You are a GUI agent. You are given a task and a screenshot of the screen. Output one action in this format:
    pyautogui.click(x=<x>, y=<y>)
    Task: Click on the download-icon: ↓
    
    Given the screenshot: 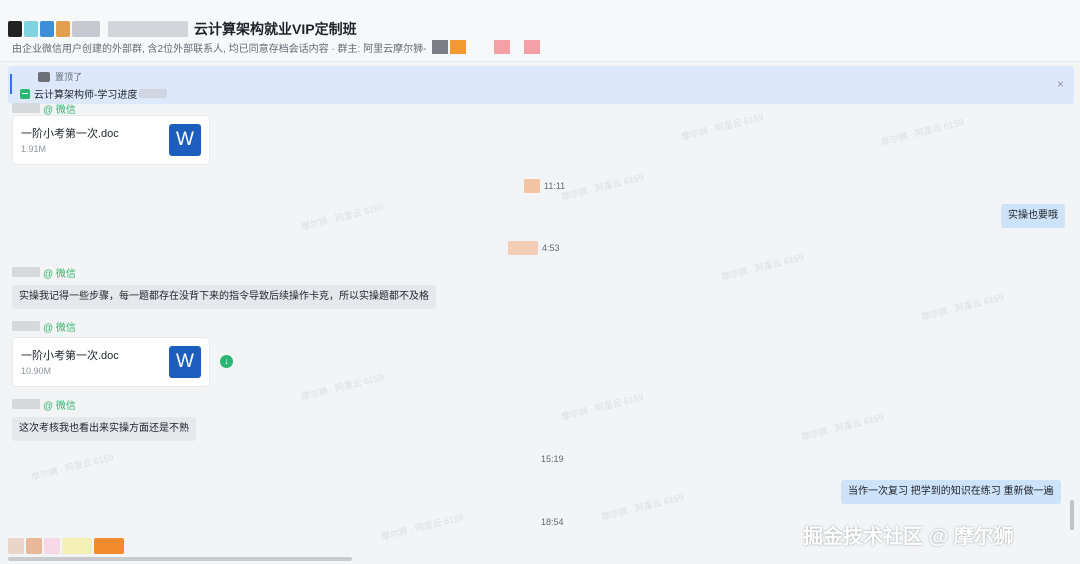 What is the action you would take?
    pyautogui.click(x=226, y=361)
    